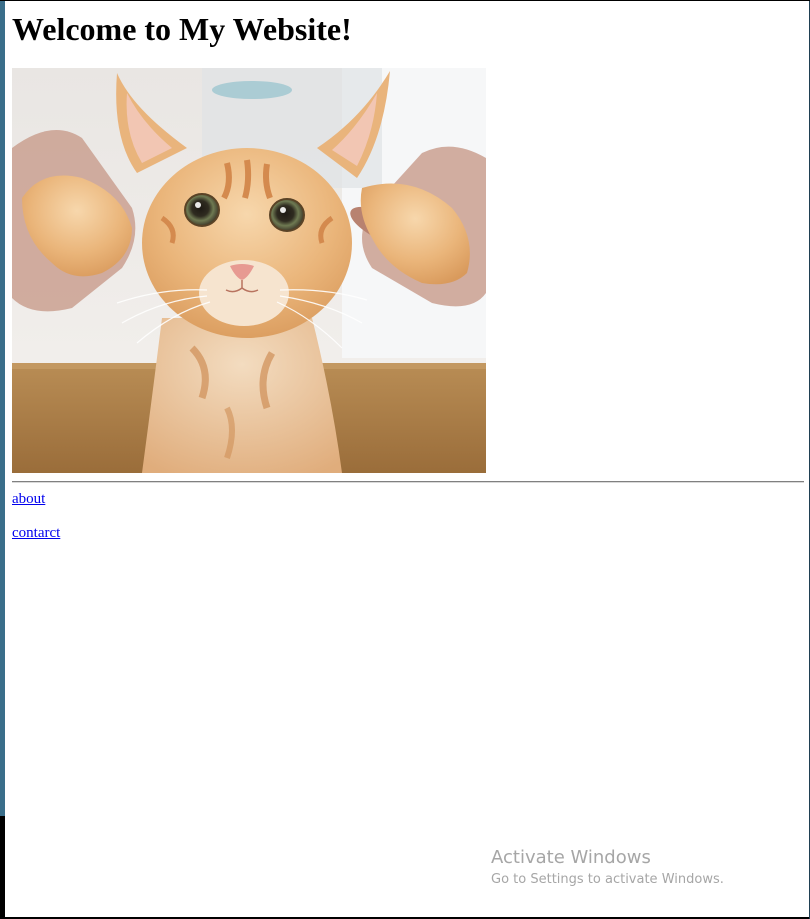 Image resolution: width=810 pixels, height=919 pixels. I want to click on watermark-title: Activate Windows, so click(571, 857).